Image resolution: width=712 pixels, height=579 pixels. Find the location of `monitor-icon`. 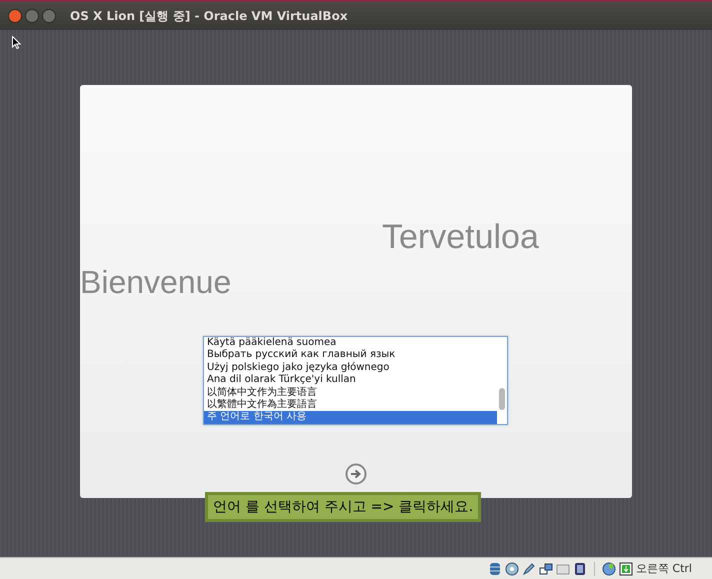

monitor-icon is located at coordinates (579, 569).